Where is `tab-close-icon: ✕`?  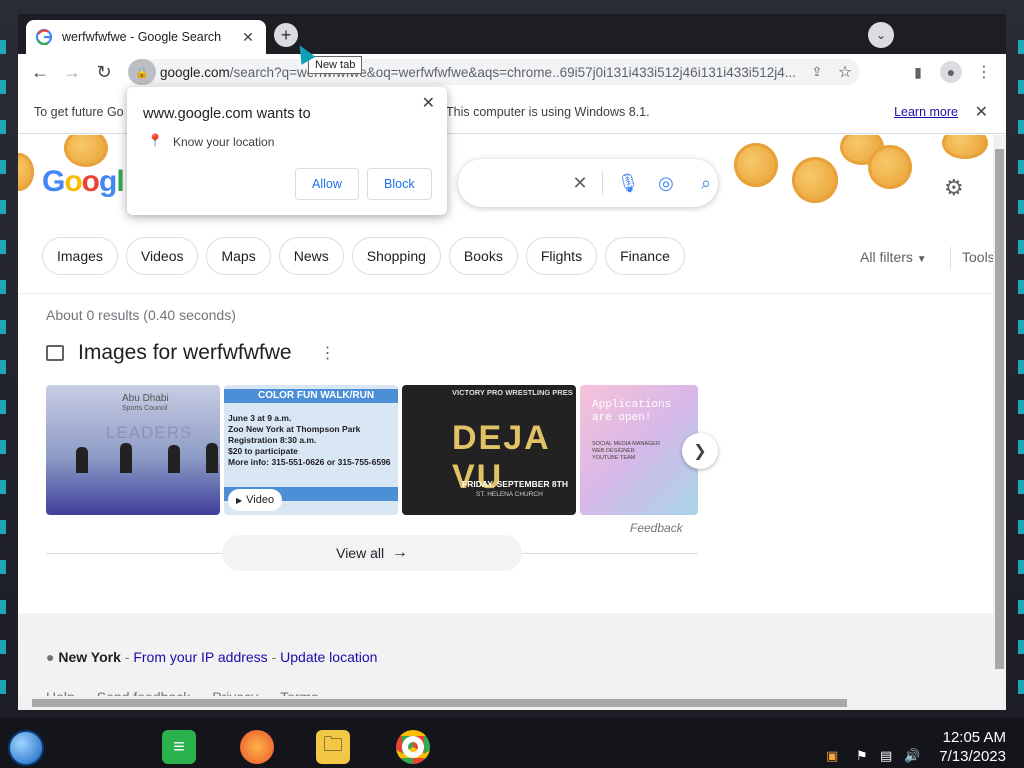 tab-close-icon: ✕ is located at coordinates (248, 37).